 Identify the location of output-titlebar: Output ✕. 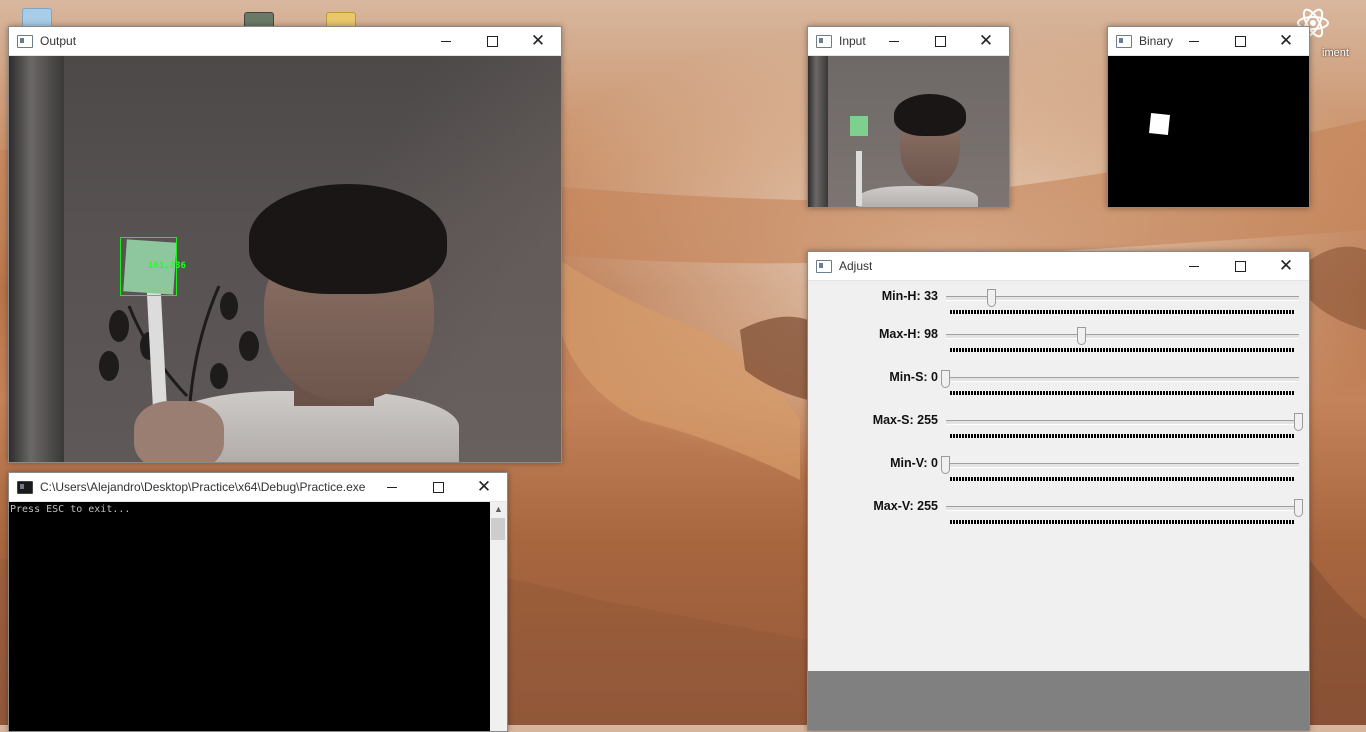
(285, 41).